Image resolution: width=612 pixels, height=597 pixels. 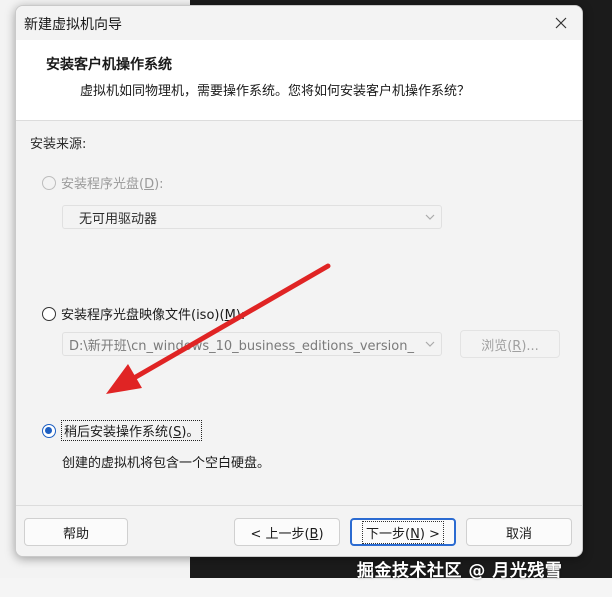 What do you see at coordinates (73, 25) in the screenshot?
I see `window-title: 新建虚拟机向导` at bounding box center [73, 25].